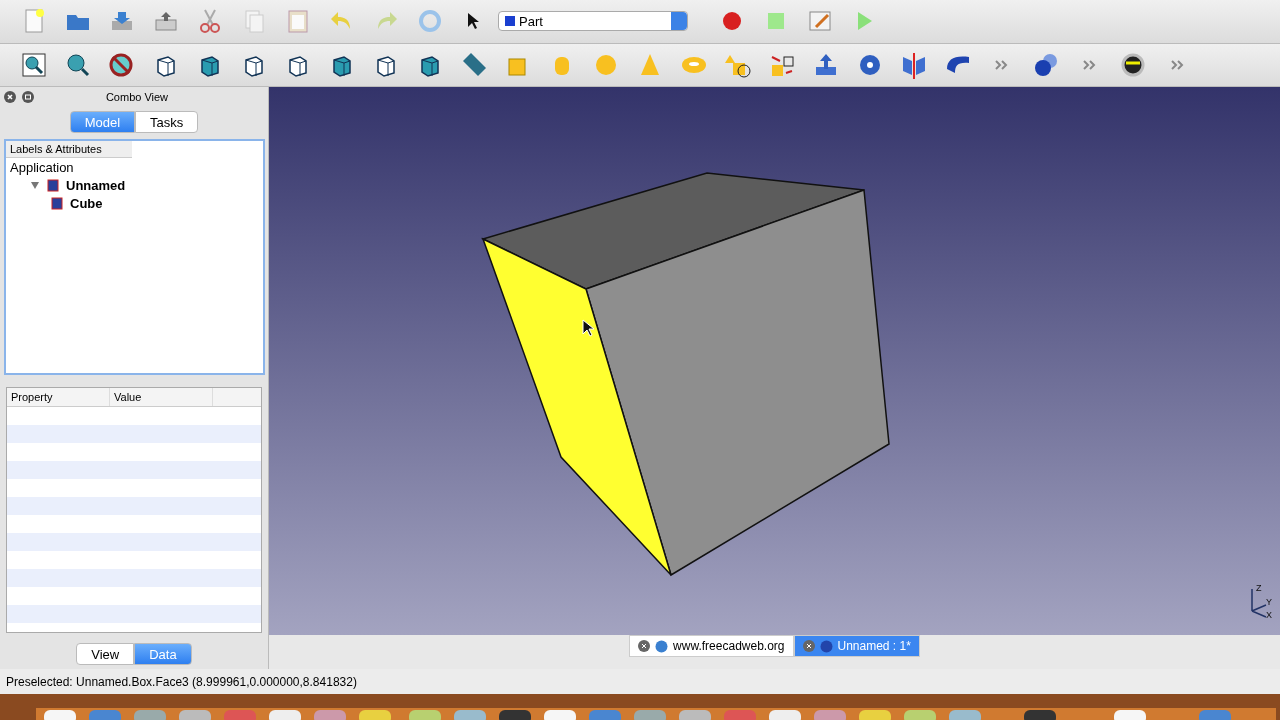 The width and height of the screenshot is (1280, 720). Describe the element at coordinates (531, 21) in the screenshot. I see `workbench-label: Part` at that location.